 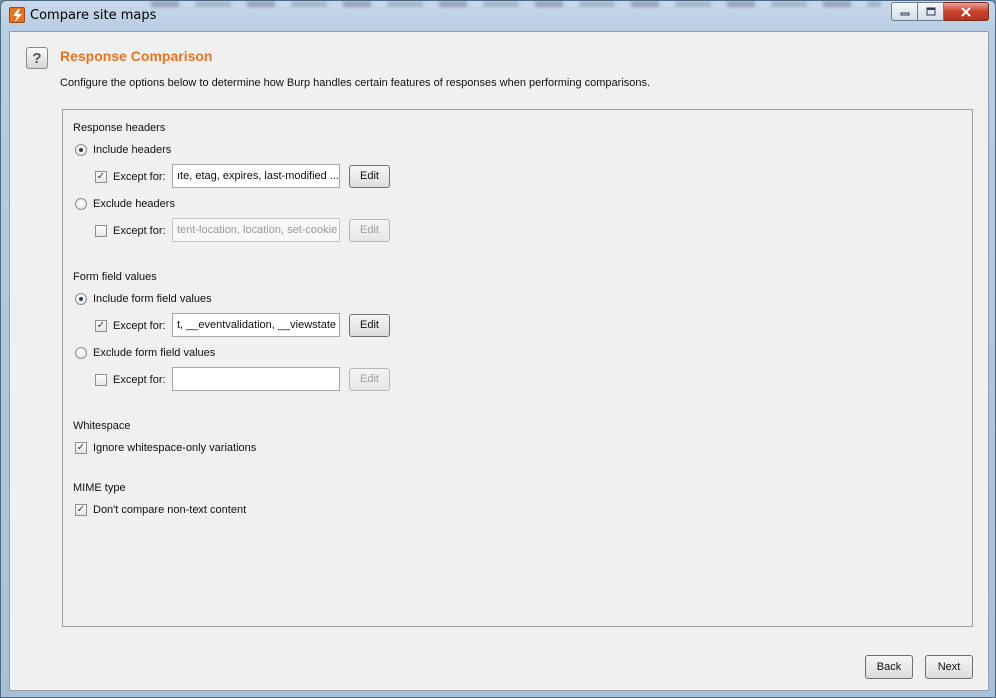 I want to click on include-form-fields-radio-indicator, so click(x=81, y=299).